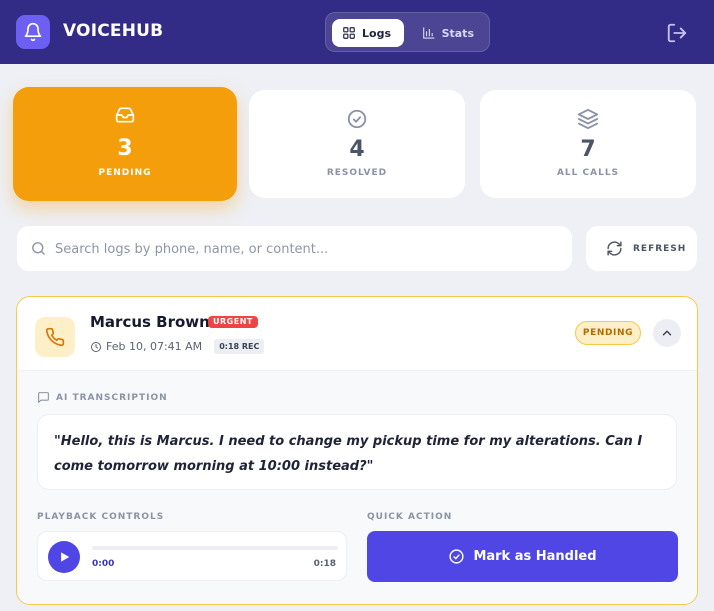 Image resolution: width=714 pixels, height=611 pixels. I want to click on quick-action-label: QUICK ACTION, so click(410, 517).